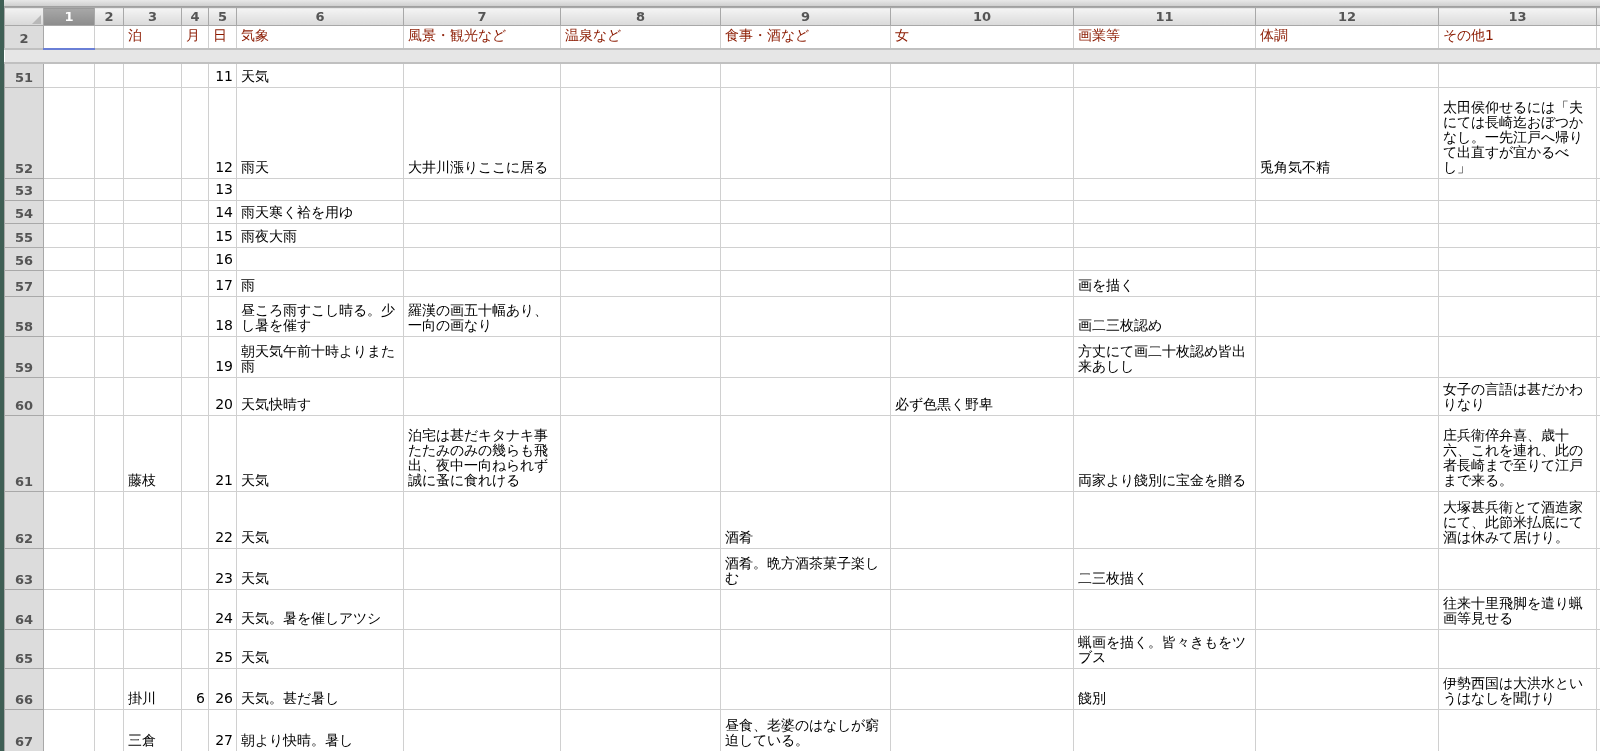  Describe the element at coordinates (1517, 520) in the screenshot. I see `table-cell: 大塚甚兵衛とて酒造家にて、此節米払底にて酒は休みて居けり。` at that location.